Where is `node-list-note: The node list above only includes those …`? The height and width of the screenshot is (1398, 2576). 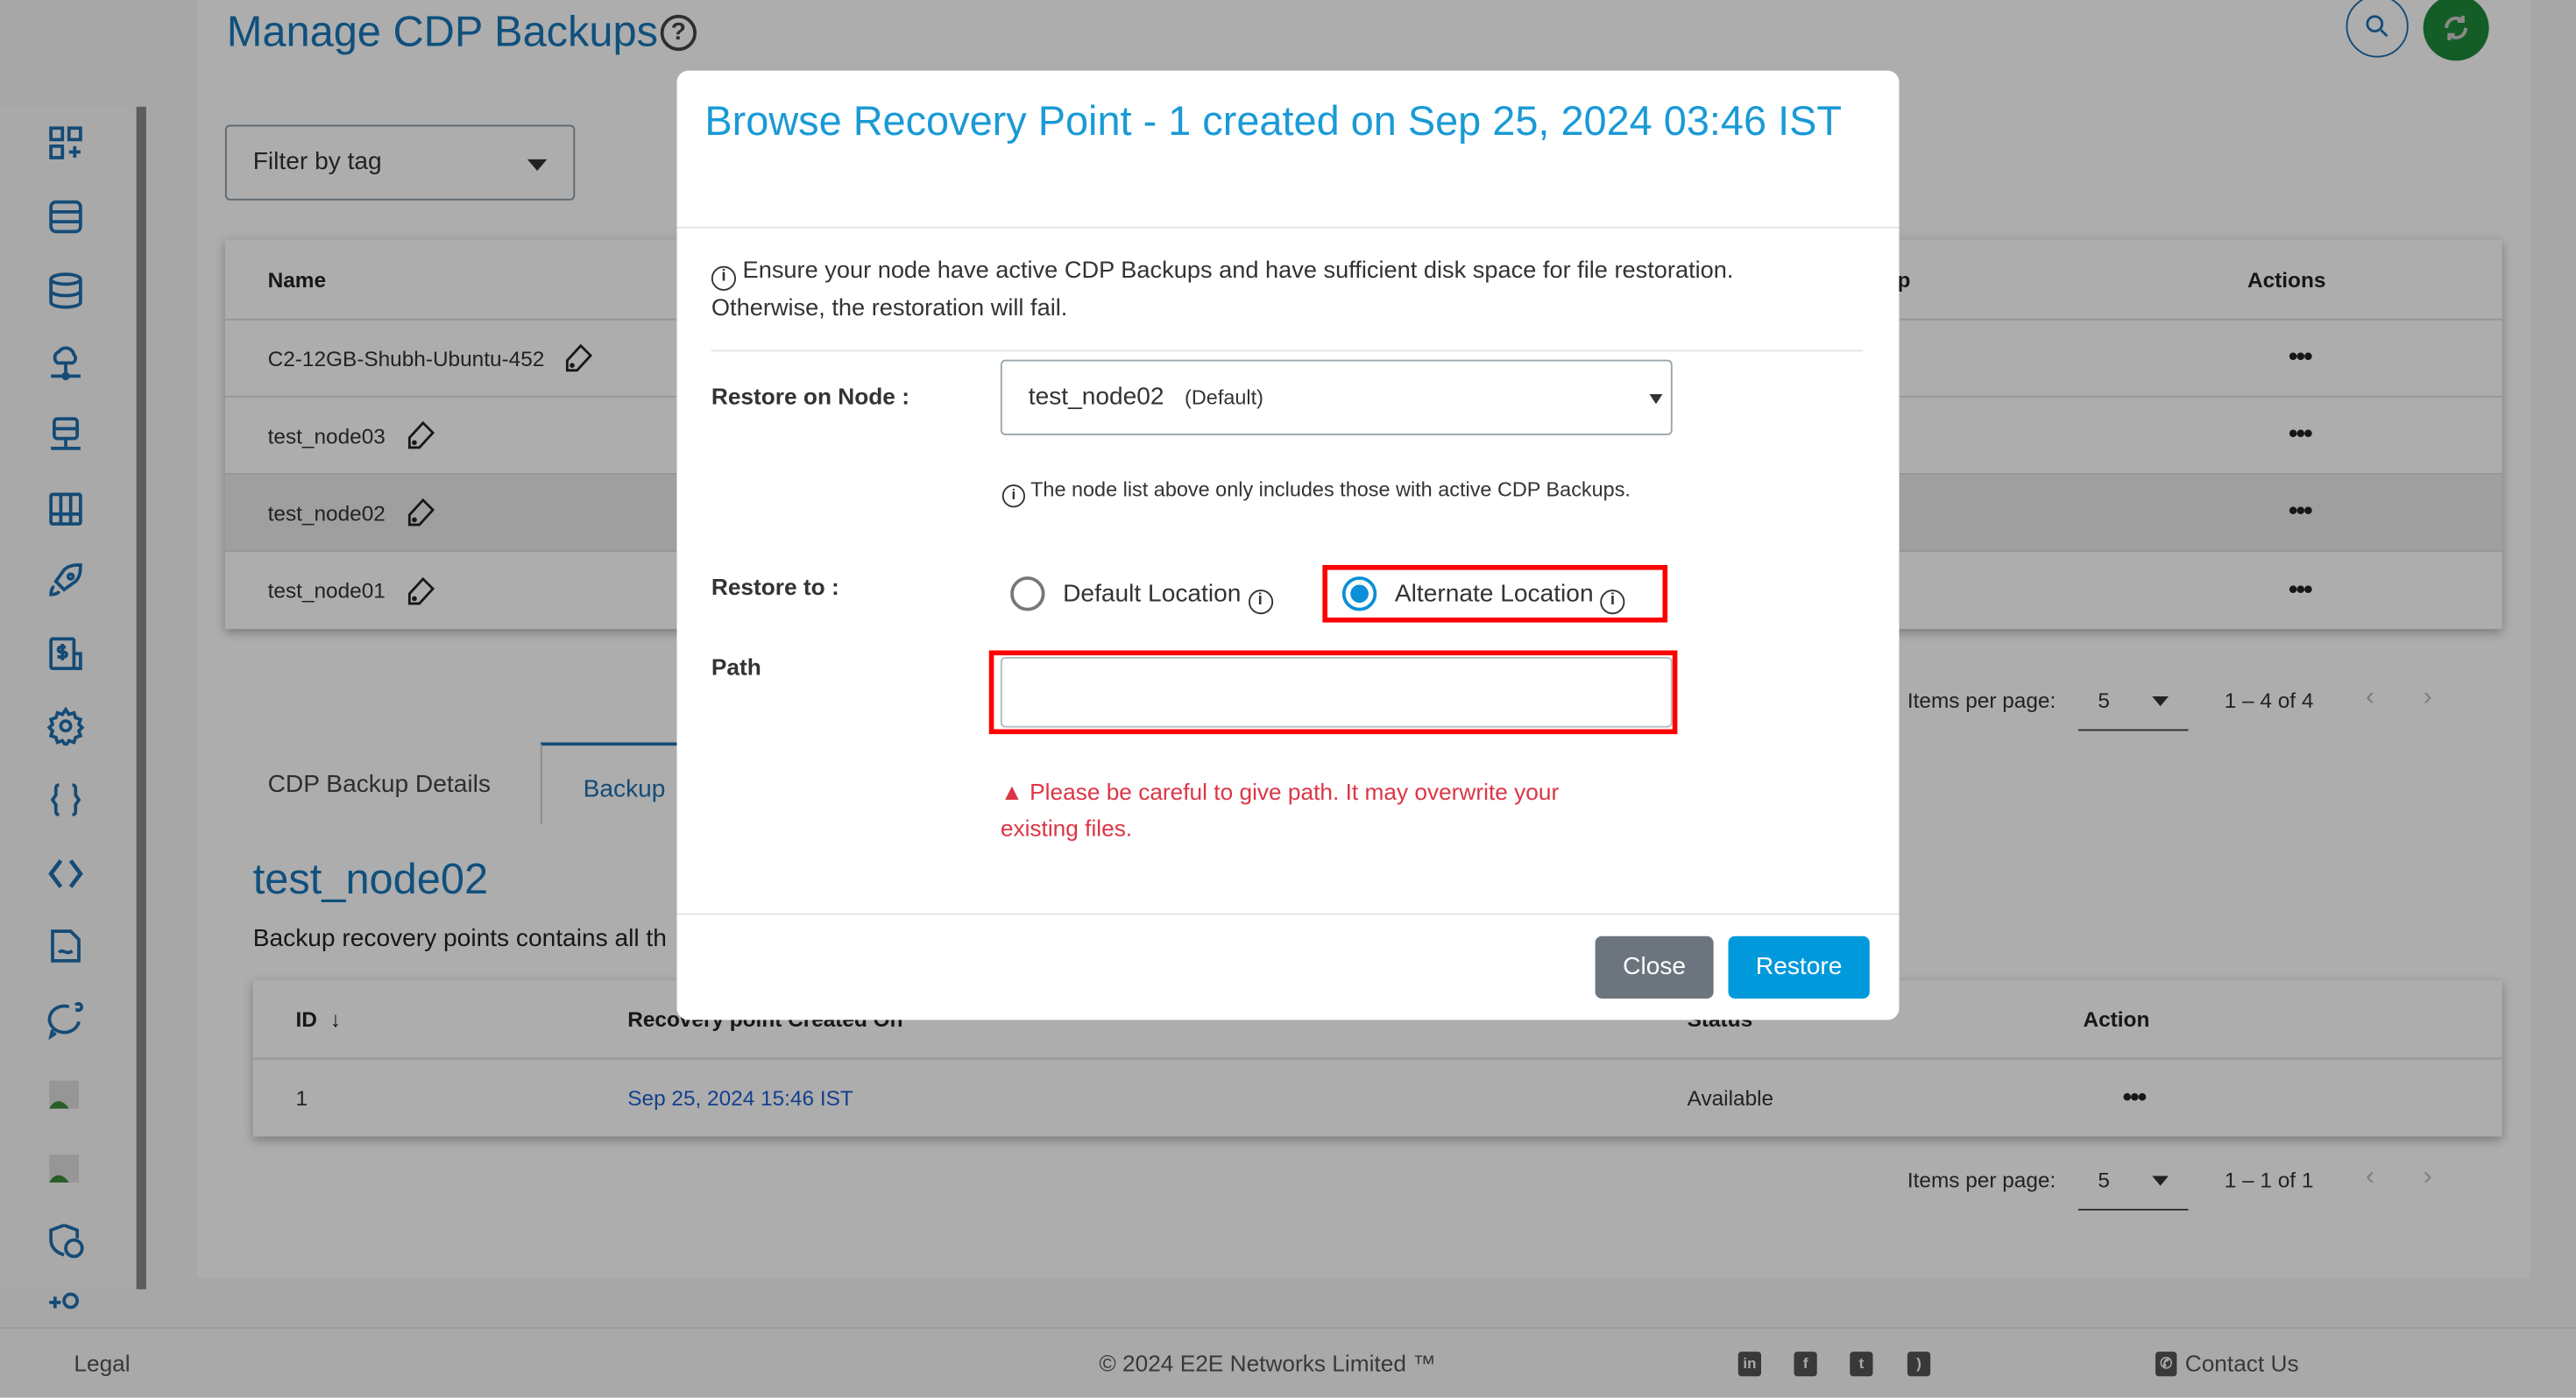
node-list-note: The node list above only includes those … is located at coordinates (1330, 489).